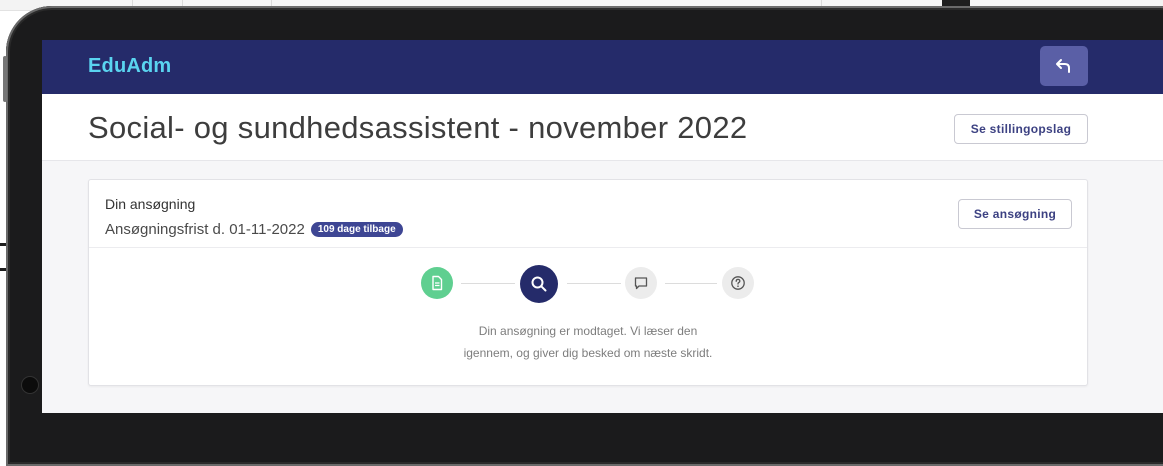 Image resolution: width=1163 pixels, height=466 pixels. I want to click on chat-icon, so click(641, 283).